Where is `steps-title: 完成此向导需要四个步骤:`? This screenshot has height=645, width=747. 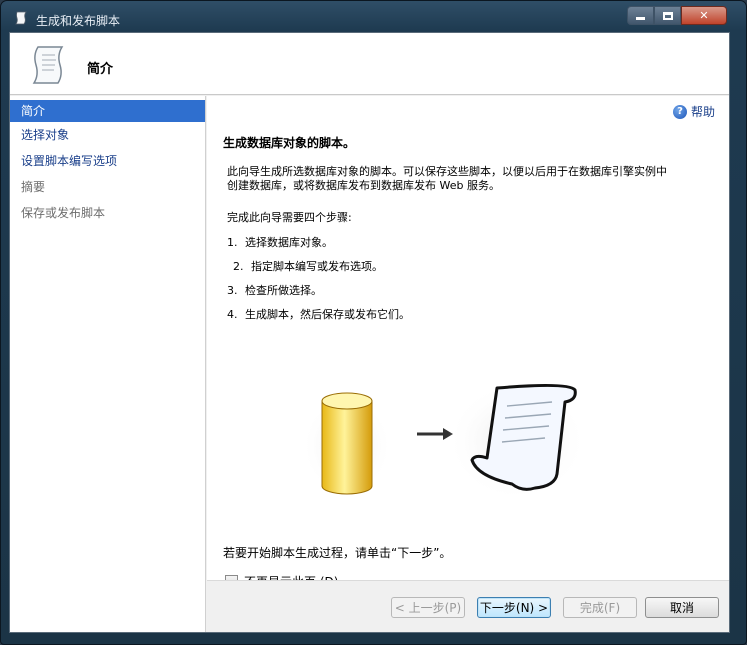
steps-title: 完成此向导需要四个步骤: is located at coordinates (289, 217).